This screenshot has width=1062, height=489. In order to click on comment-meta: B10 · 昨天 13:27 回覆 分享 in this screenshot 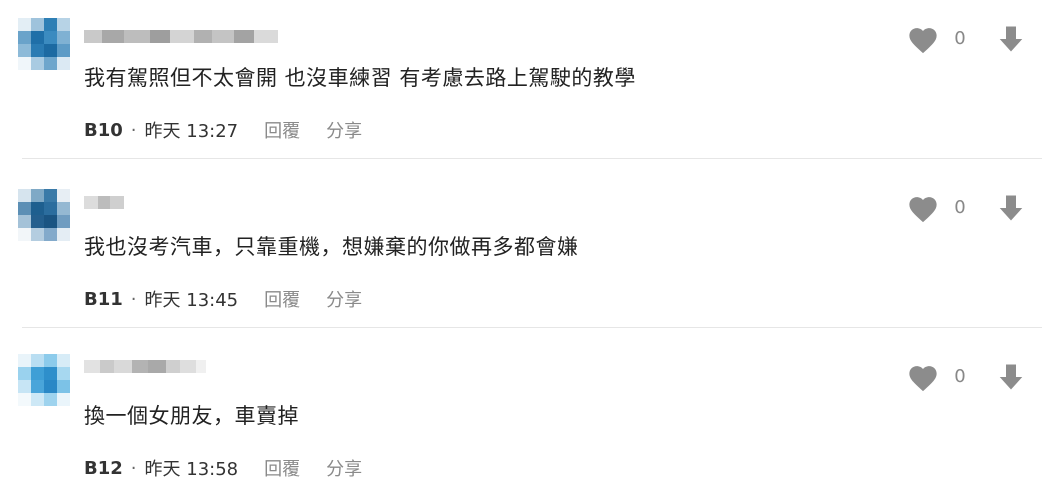, I will do `click(223, 130)`.